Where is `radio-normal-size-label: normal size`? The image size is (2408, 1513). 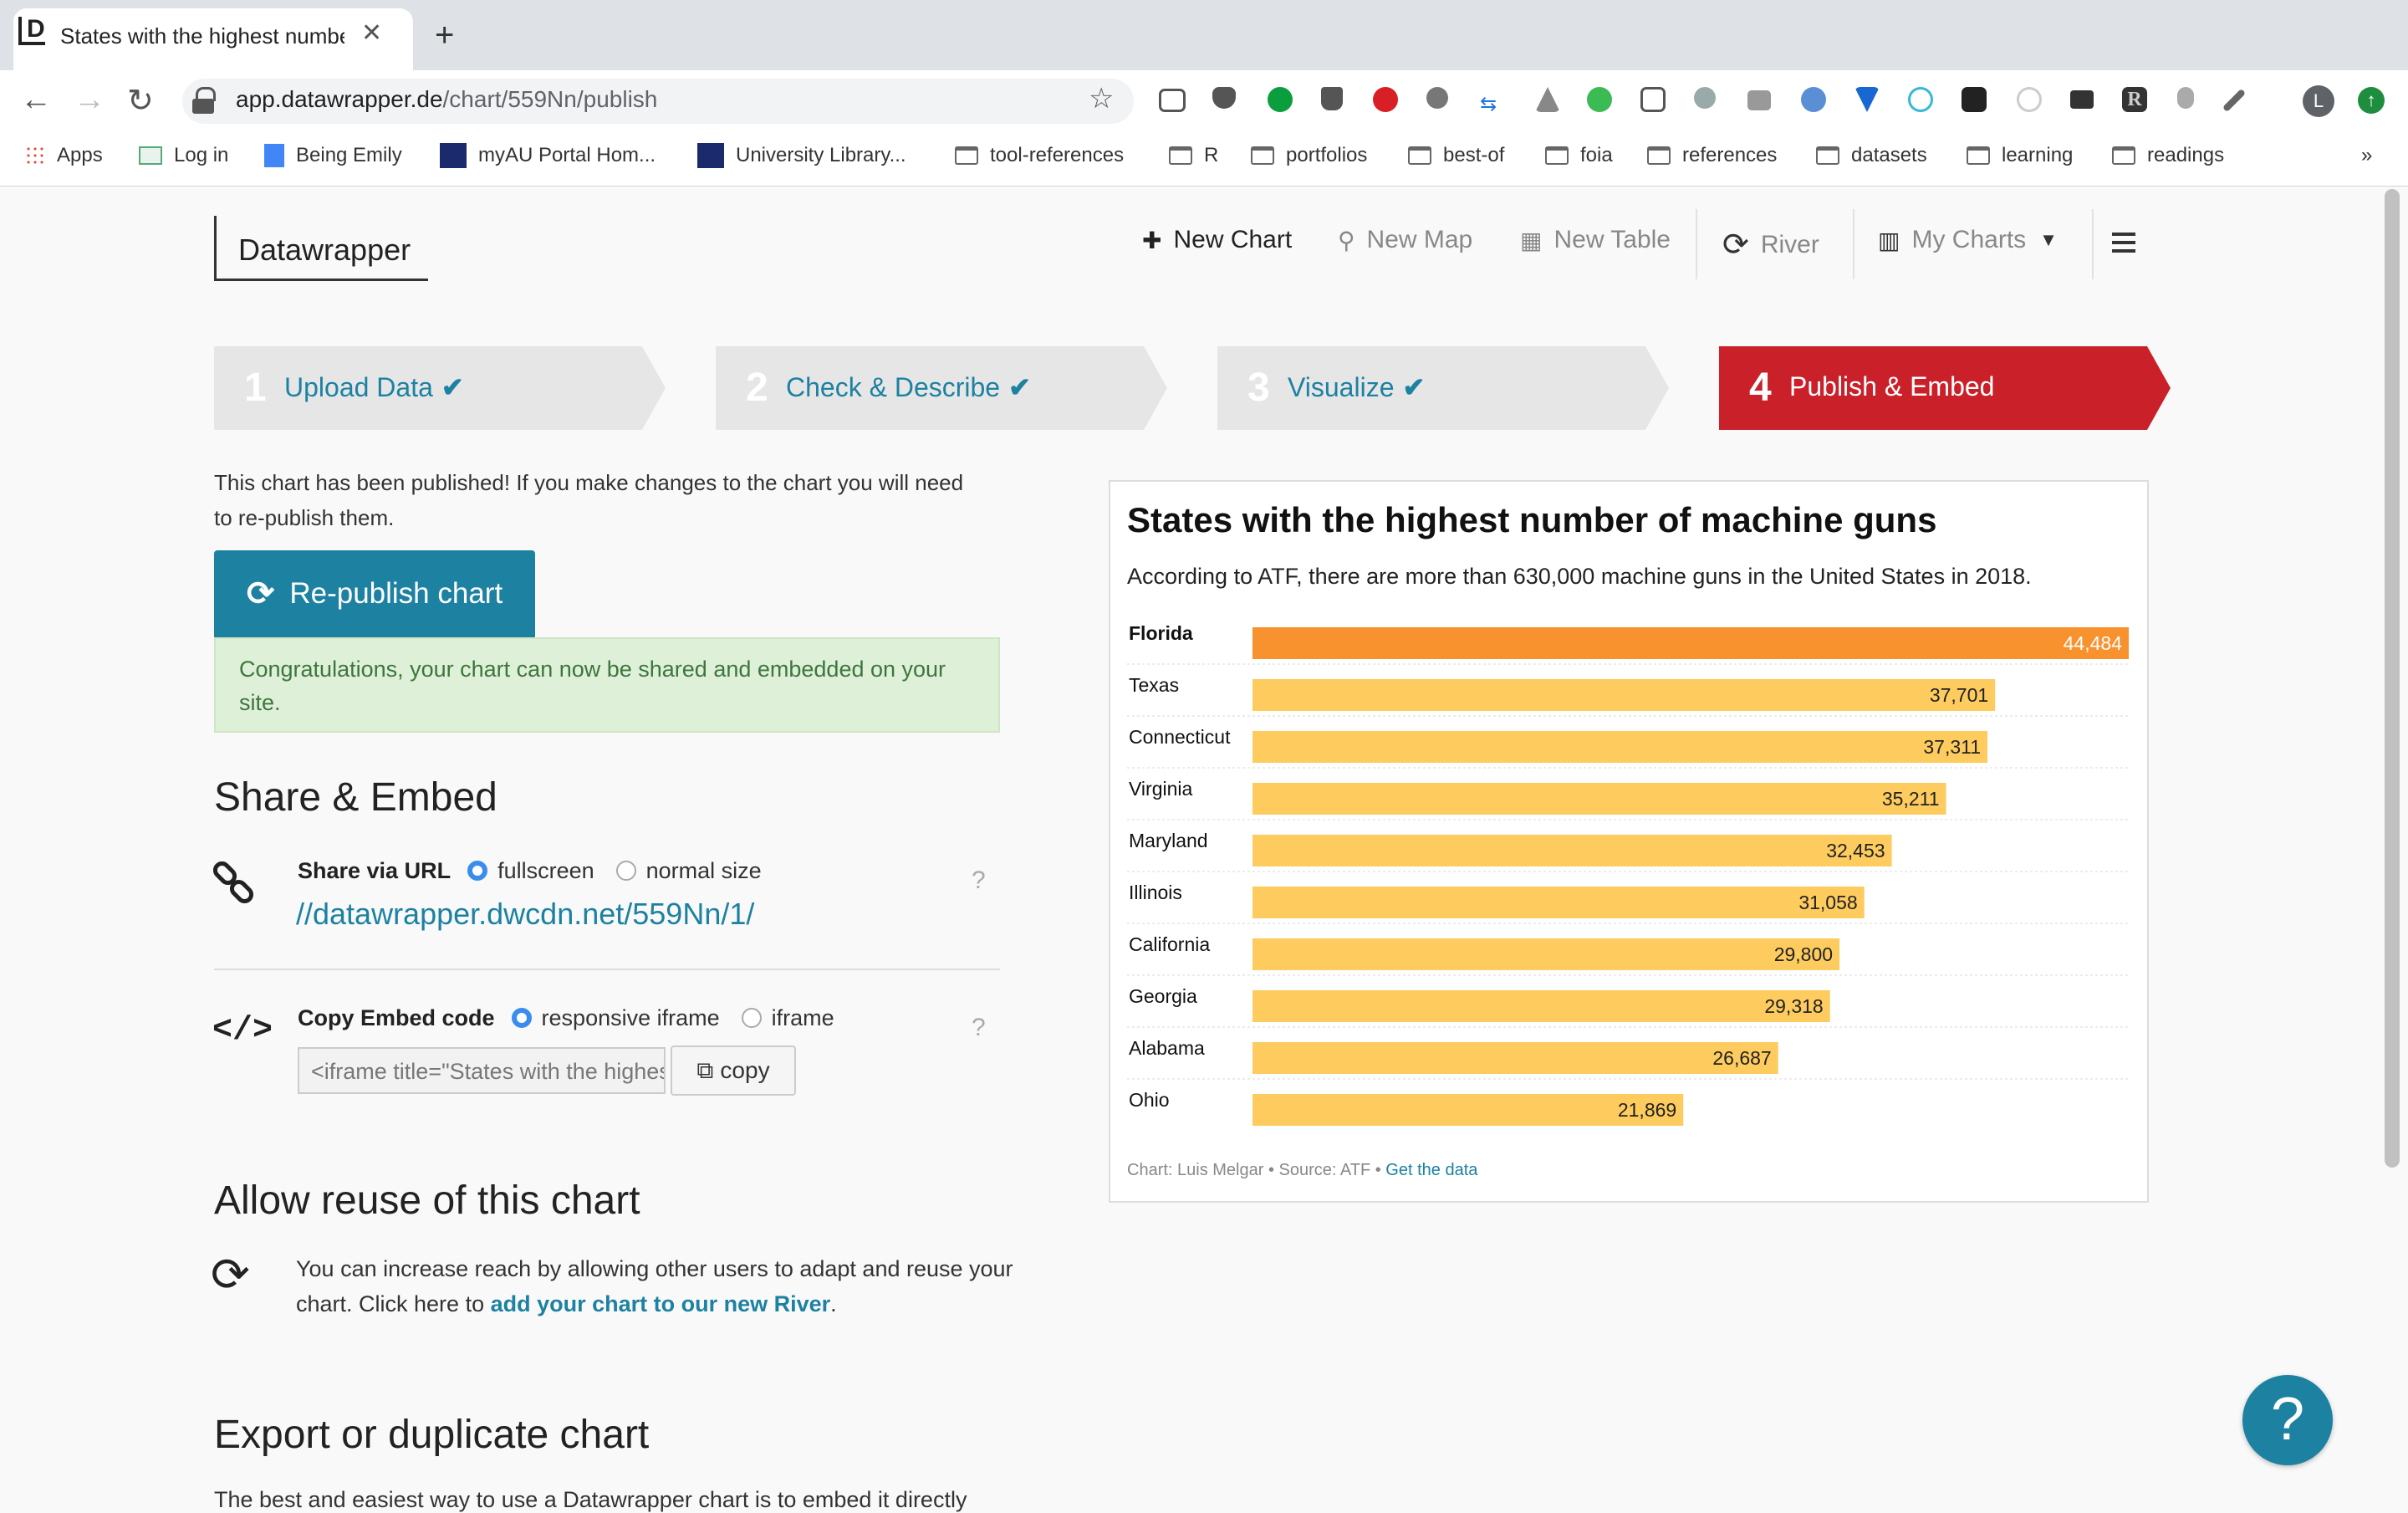
radio-normal-size-label: normal size is located at coordinates (704, 870).